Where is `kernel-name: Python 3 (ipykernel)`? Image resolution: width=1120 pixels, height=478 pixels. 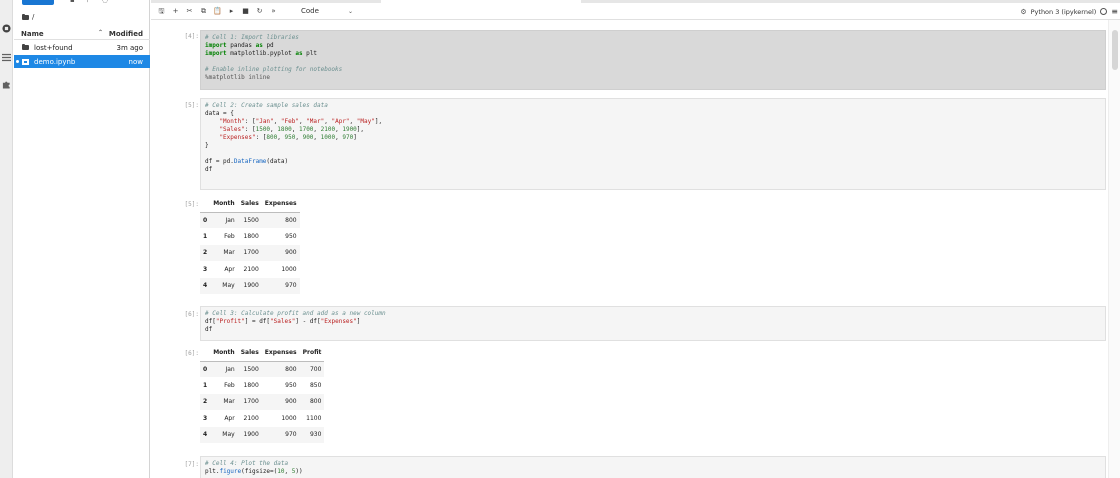 kernel-name: Python 3 (ipykernel) is located at coordinates (1064, 12).